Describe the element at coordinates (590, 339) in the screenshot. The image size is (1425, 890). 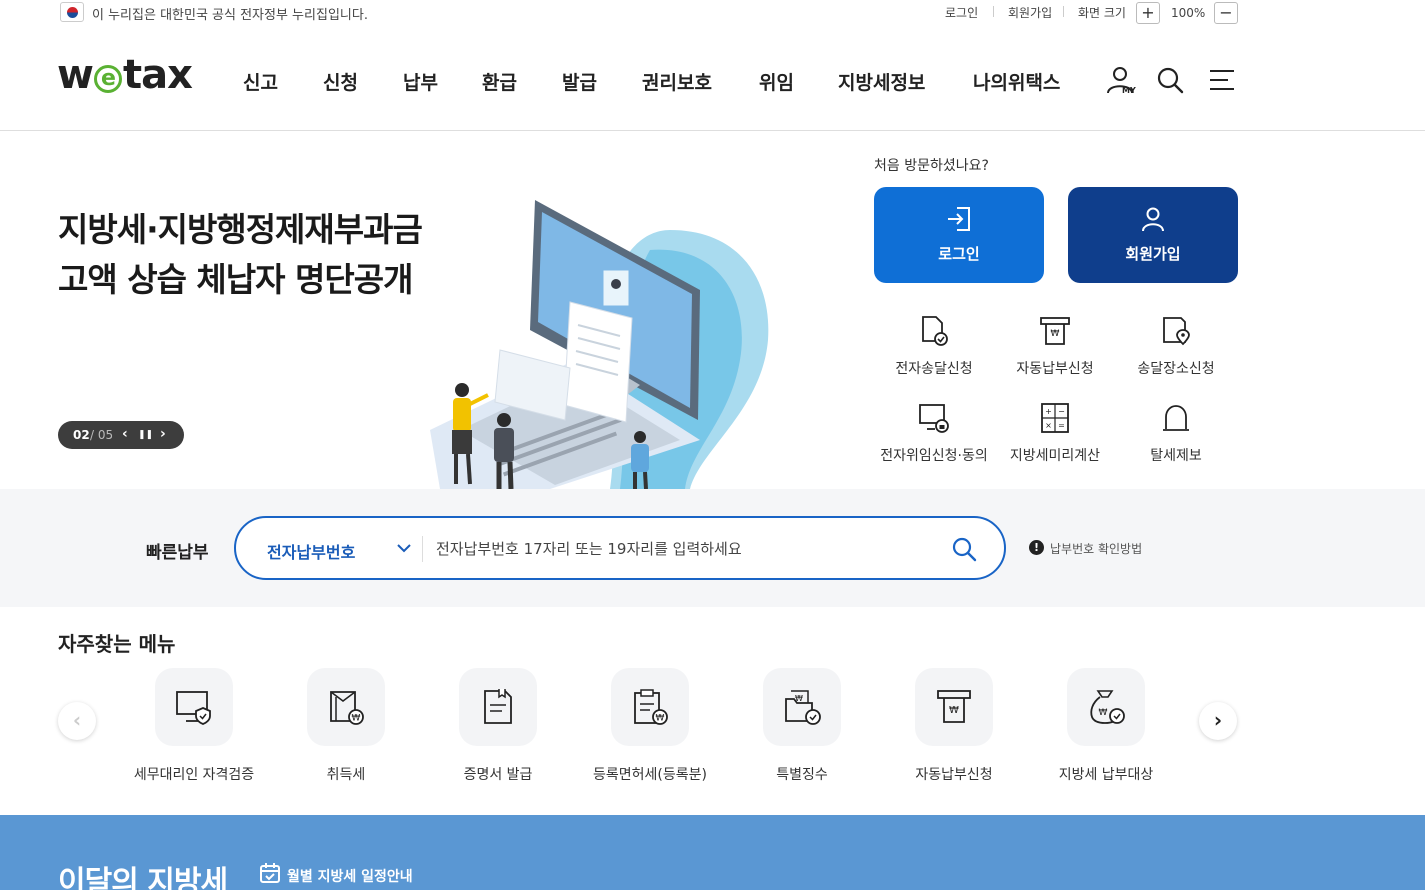
I see `hero-computer-illustration` at that location.